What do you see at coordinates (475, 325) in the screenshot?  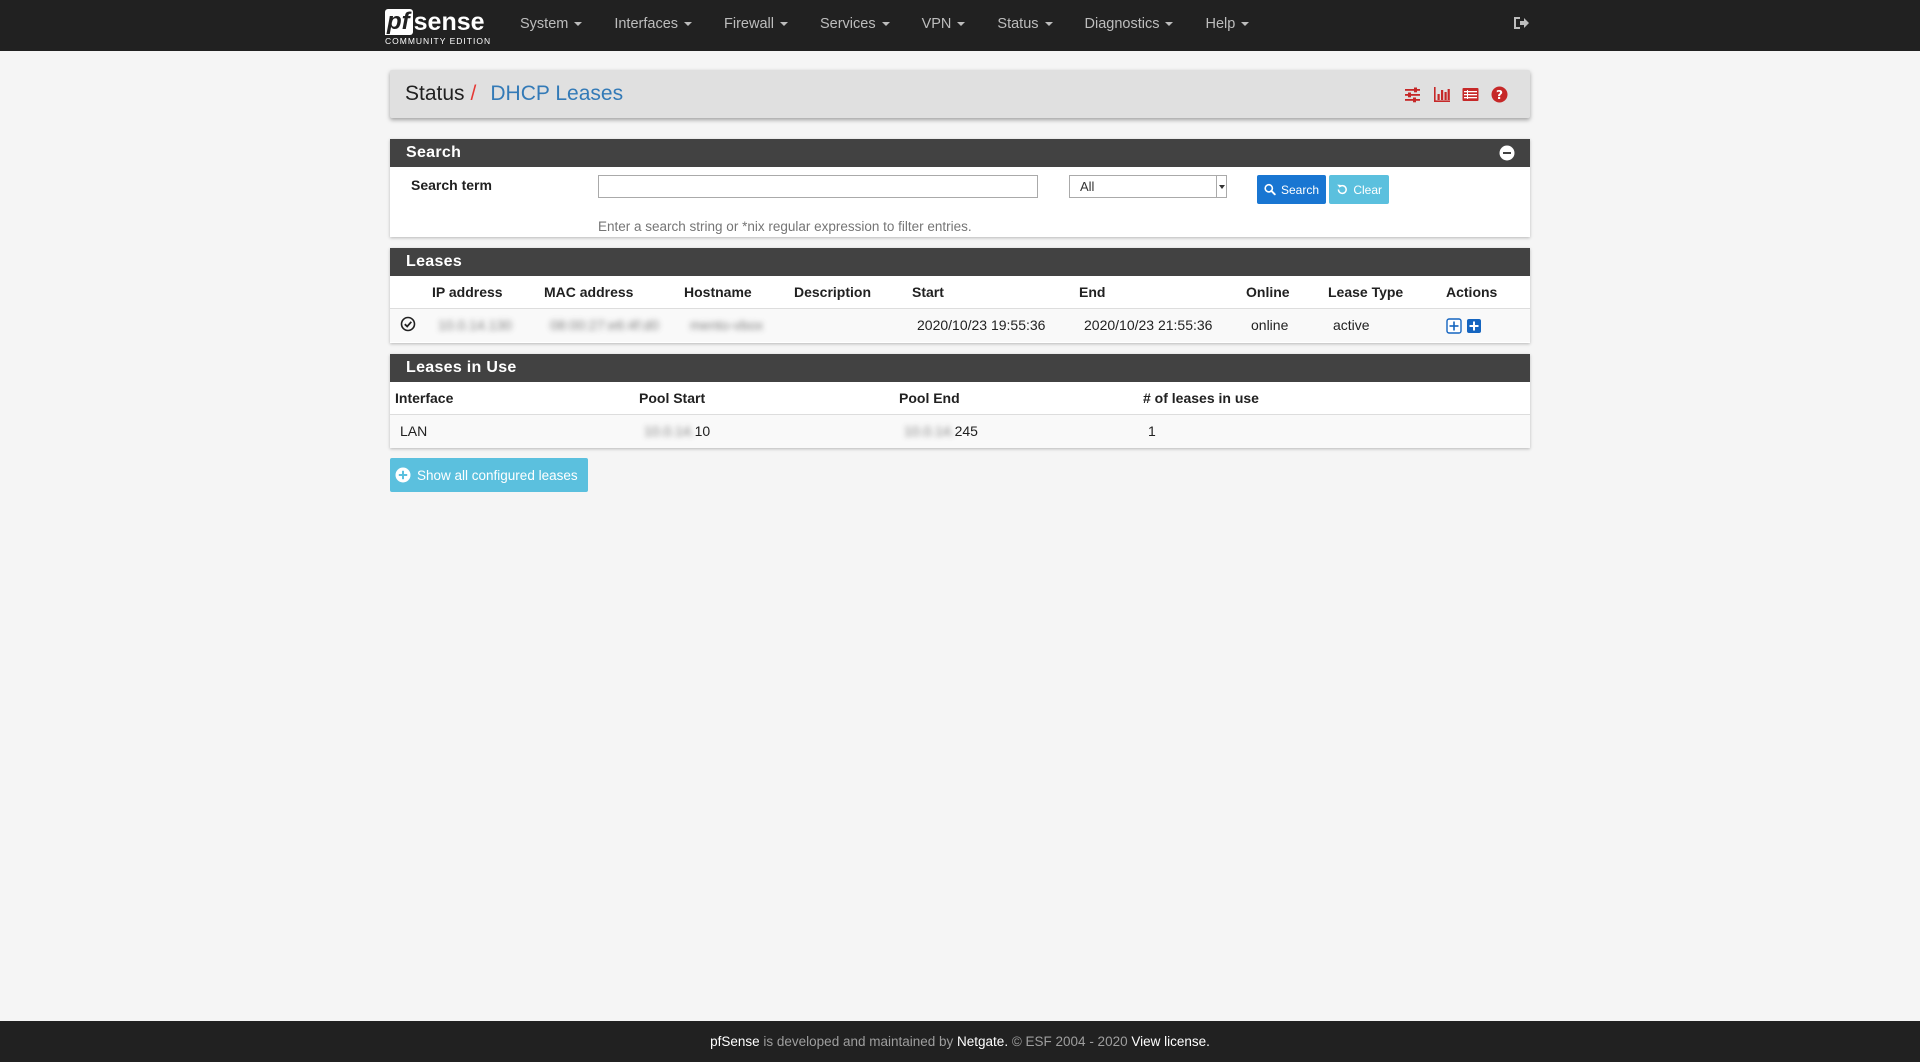 I see `lease-ip-value: 10.0.14.130` at bounding box center [475, 325].